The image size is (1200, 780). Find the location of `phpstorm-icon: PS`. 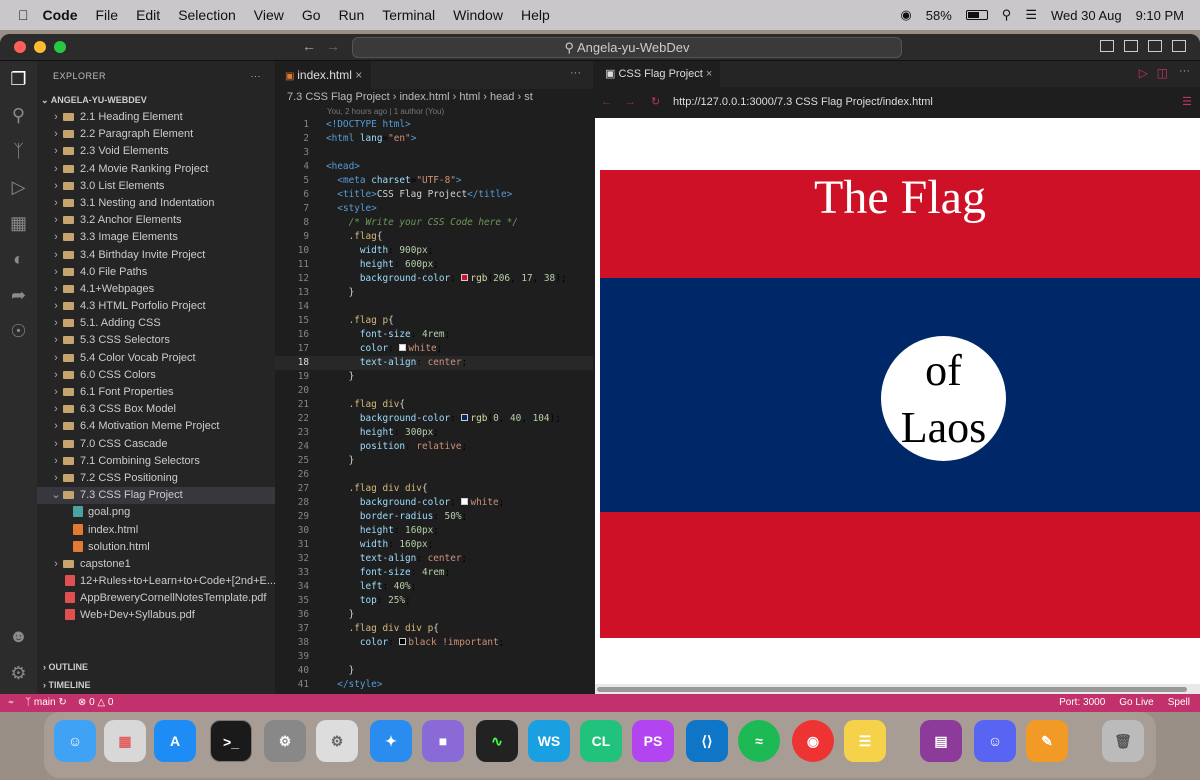

phpstorm-icon: PS is located at coordinates (653, 741).